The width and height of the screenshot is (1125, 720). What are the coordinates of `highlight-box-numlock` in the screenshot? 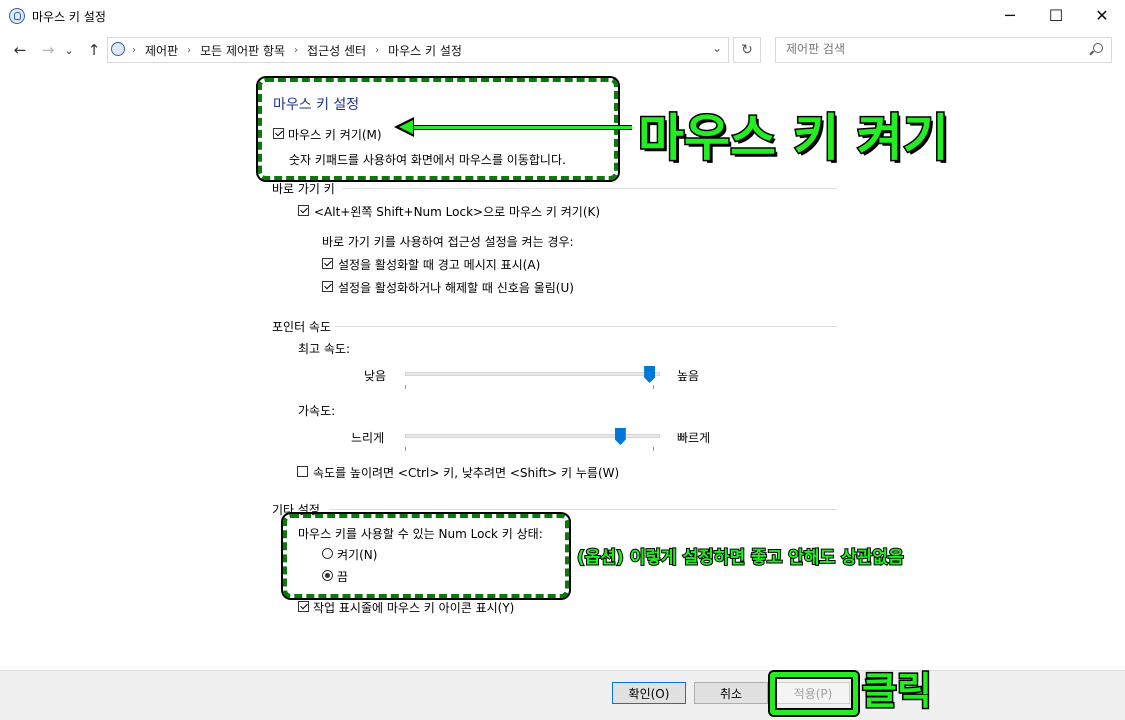 It's located at (426, 556).